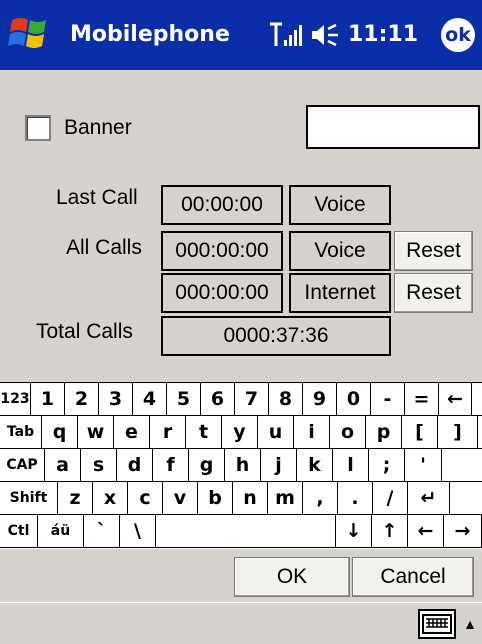 This screenshot has width=482, height=644. Describe the element at coordinates (388, 399) in the screenshot. I see `key: -` at that location.